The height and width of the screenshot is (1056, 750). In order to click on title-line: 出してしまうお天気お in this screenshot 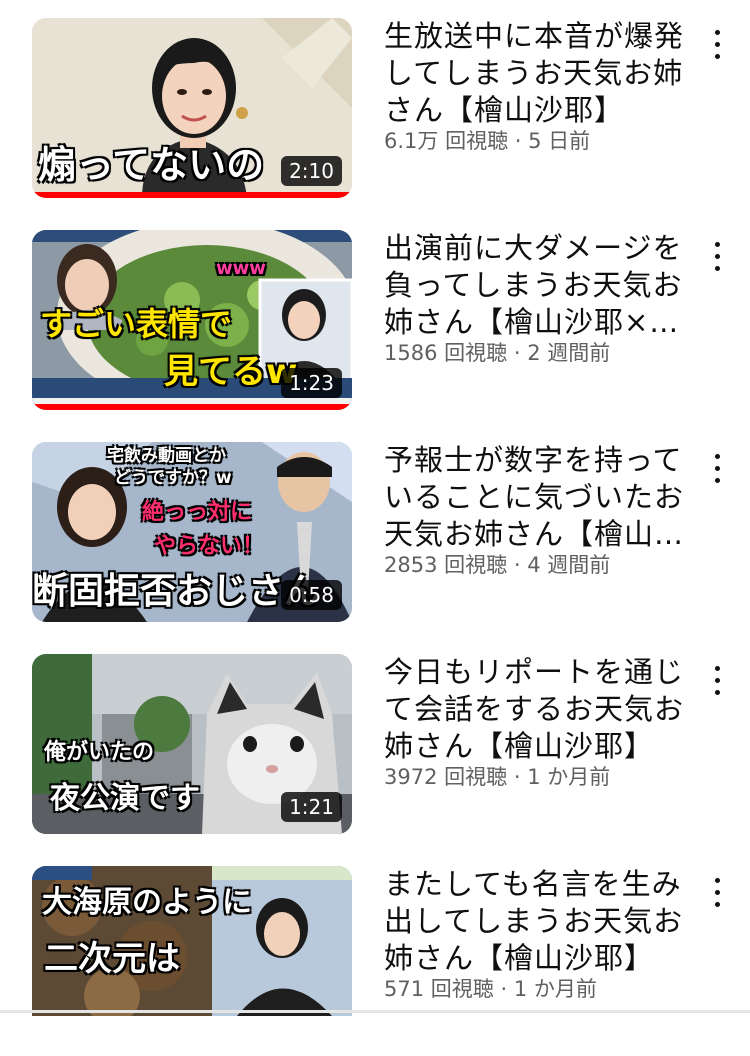, I will do `click(534, 921)`.